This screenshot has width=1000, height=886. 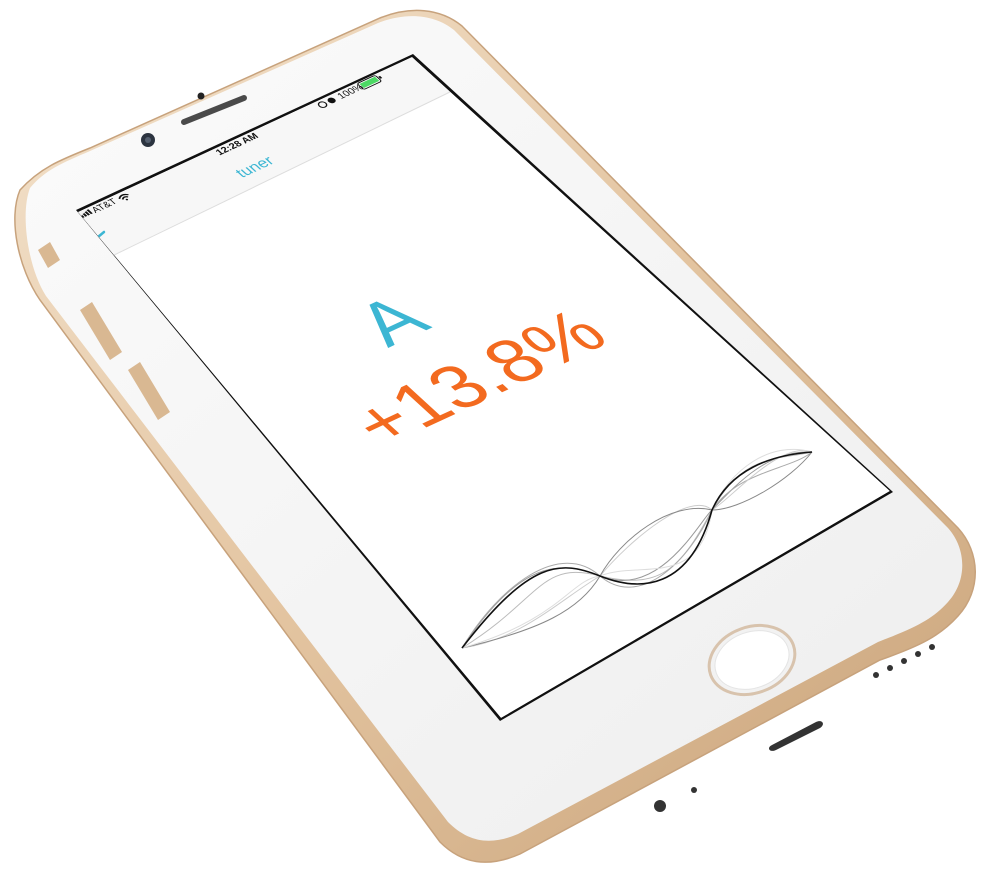 What do you see at coordinates (660, 806) in the screenshot?
I see `headphone-jack-icon` at bounding box center [660, 806].